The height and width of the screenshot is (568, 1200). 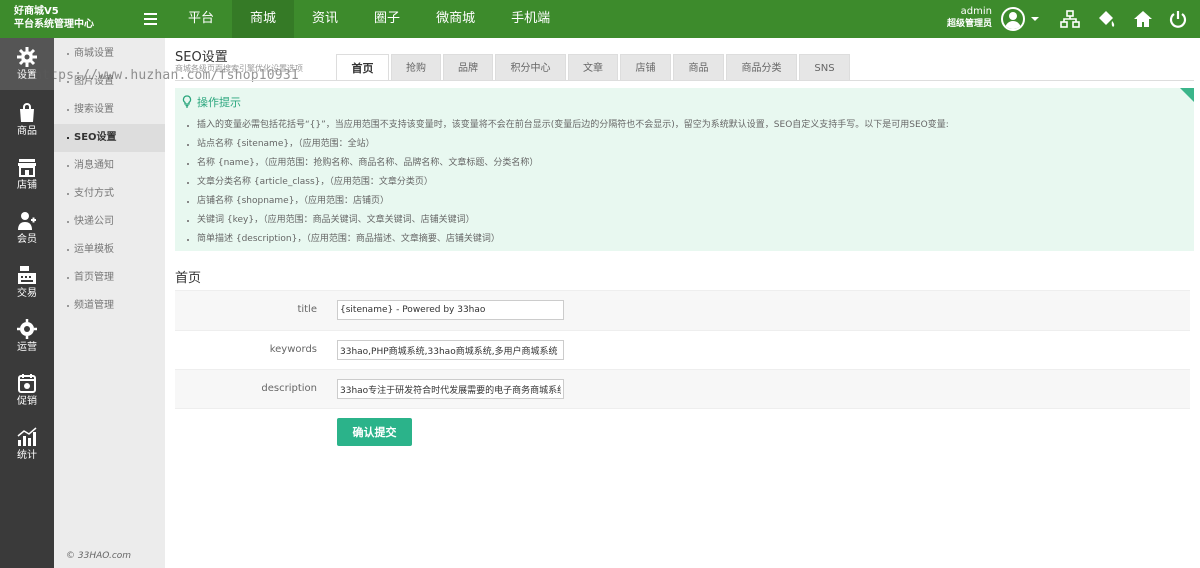 What do you see at coordinates (698, 67) in the screenshot?
I see `tab-goods: 商品` at bounding box center [698, 67].